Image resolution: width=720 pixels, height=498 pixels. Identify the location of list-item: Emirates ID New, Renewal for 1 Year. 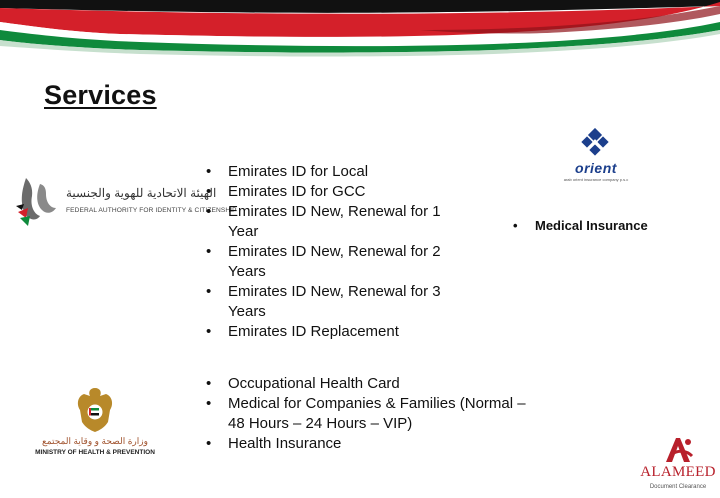
(323, 222).